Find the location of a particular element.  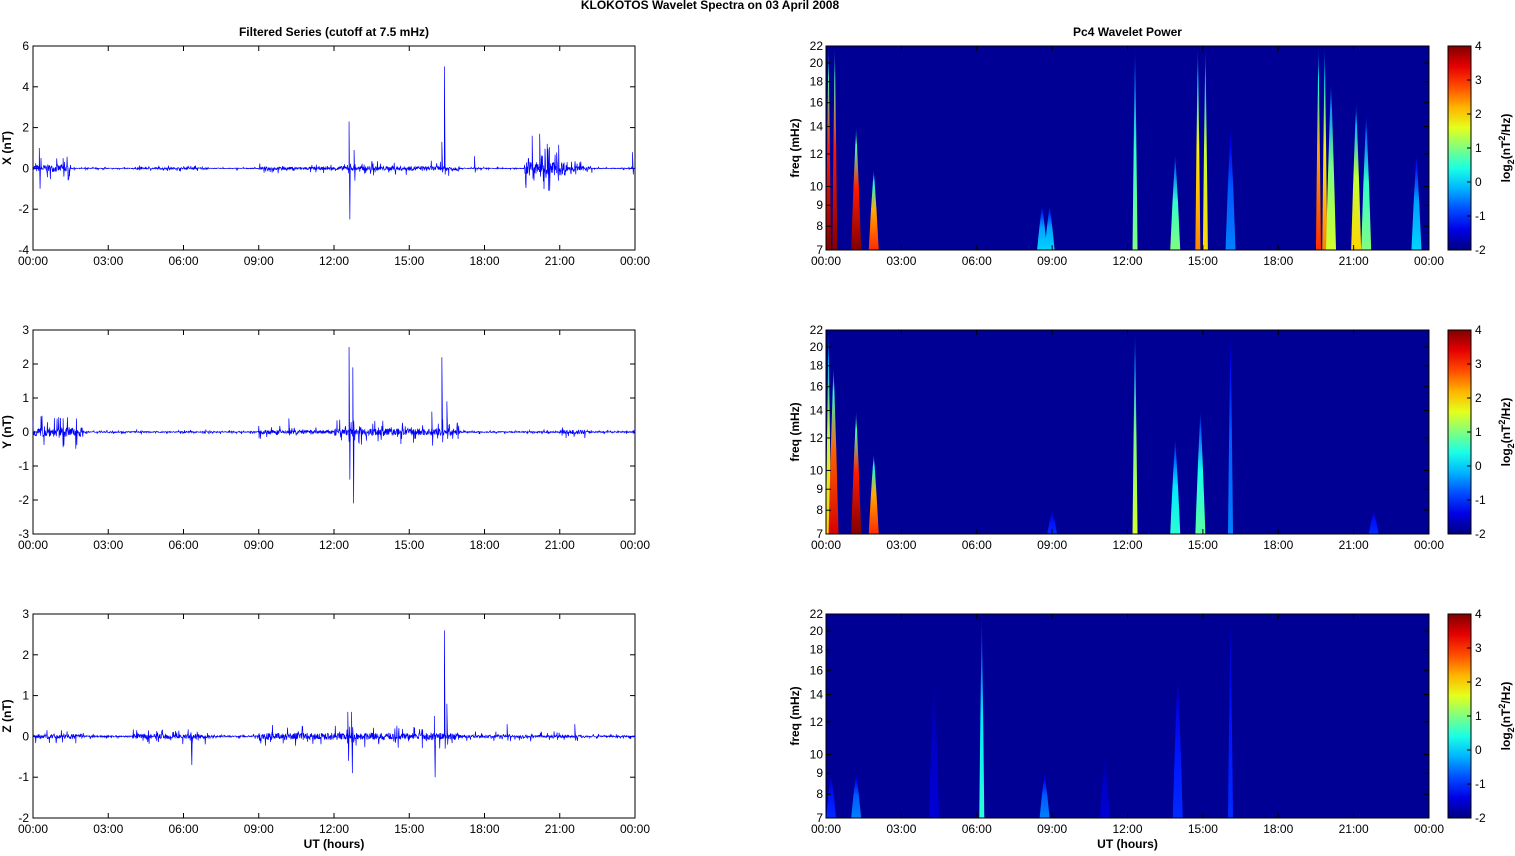

plot-title: Filtered Series (cutoff at 7.5 mHz) is located at coordinates (334, 32).